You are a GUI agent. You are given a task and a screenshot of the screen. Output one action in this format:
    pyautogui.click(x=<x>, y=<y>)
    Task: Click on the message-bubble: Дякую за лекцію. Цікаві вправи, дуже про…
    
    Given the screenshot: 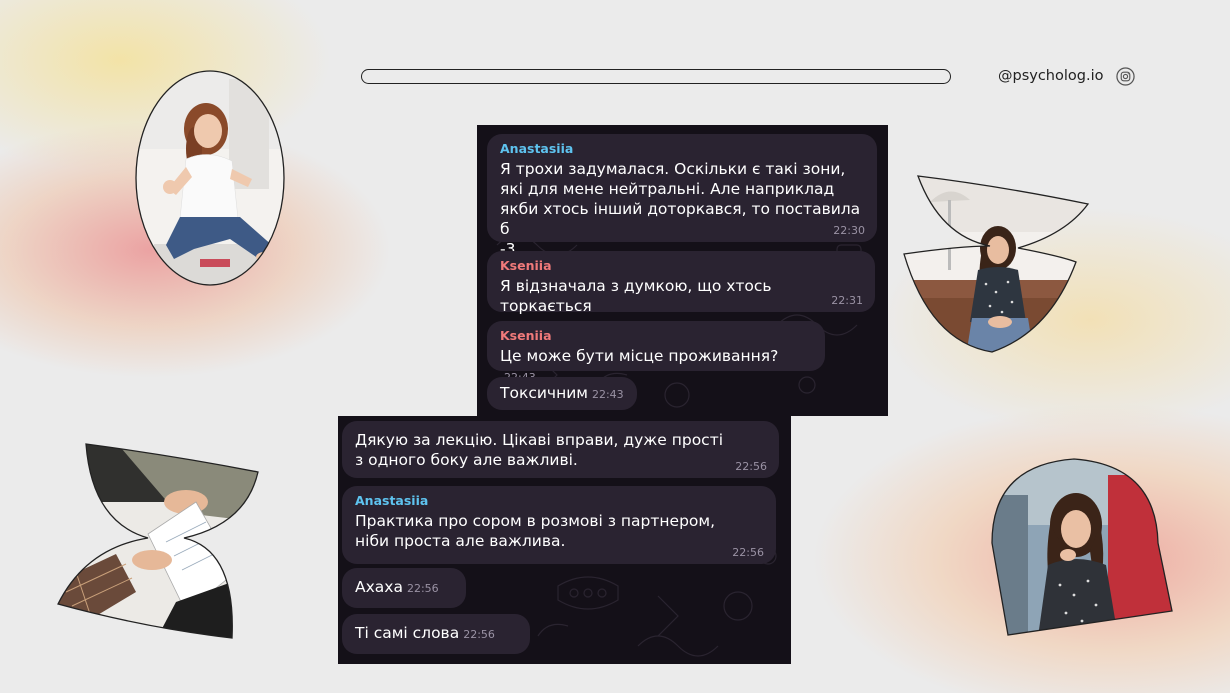 What is the action you would take?
    pyautogui.click(x=560, y=449)
    